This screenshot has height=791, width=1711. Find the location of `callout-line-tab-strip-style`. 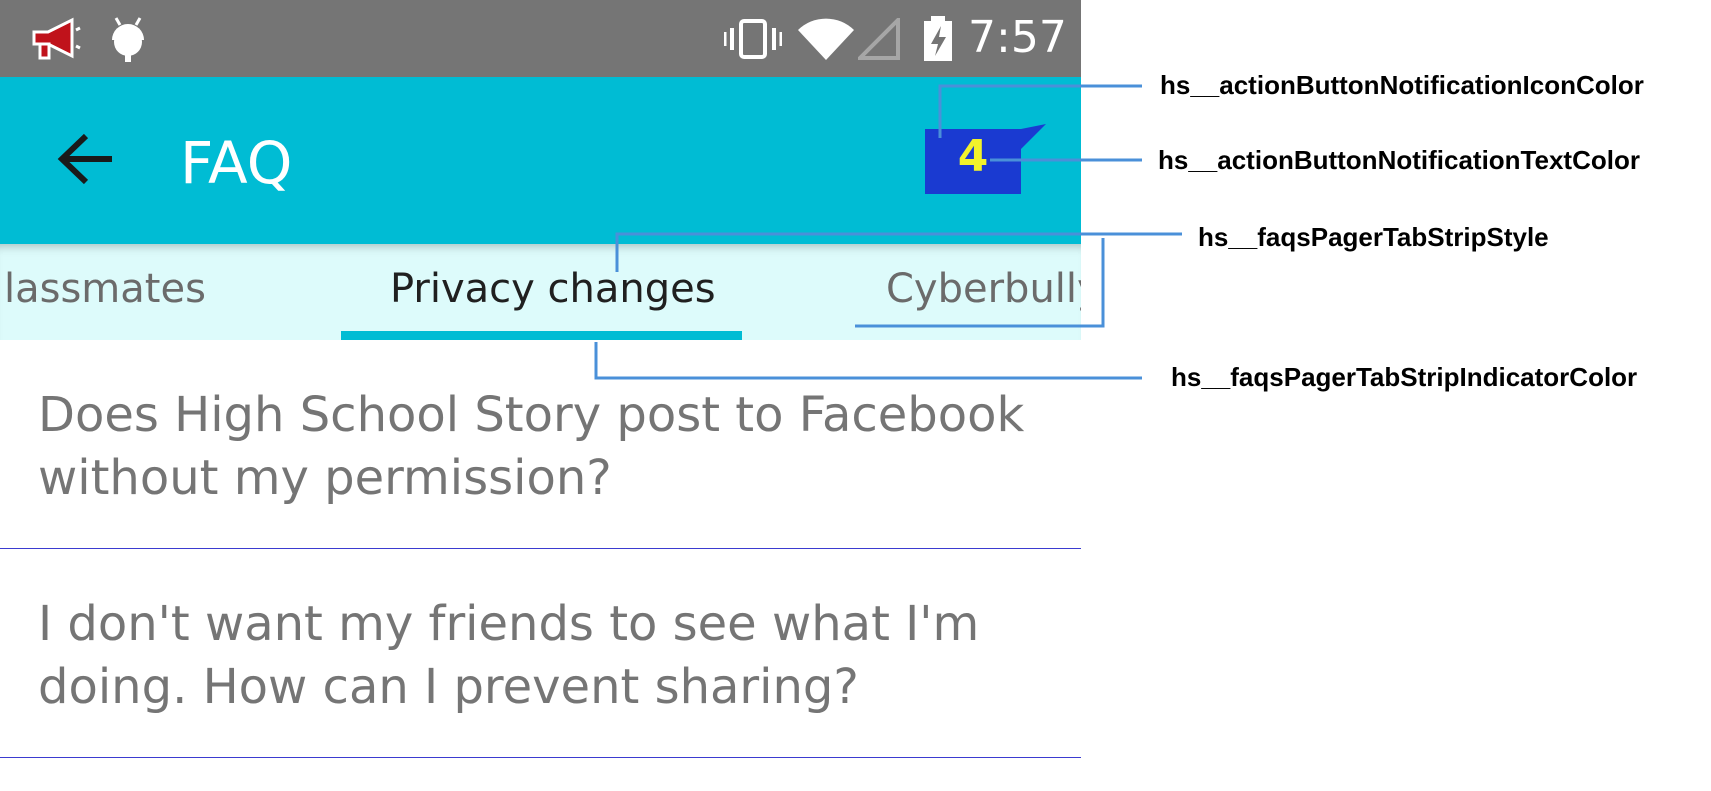

callout-line-tab-strip-style is located at coordinates (898, 252).